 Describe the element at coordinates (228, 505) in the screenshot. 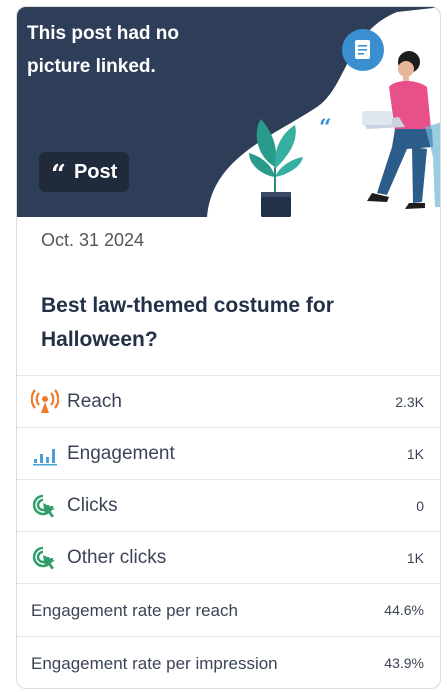

I see `metric-row-clicks: Clicks 0` at that location.